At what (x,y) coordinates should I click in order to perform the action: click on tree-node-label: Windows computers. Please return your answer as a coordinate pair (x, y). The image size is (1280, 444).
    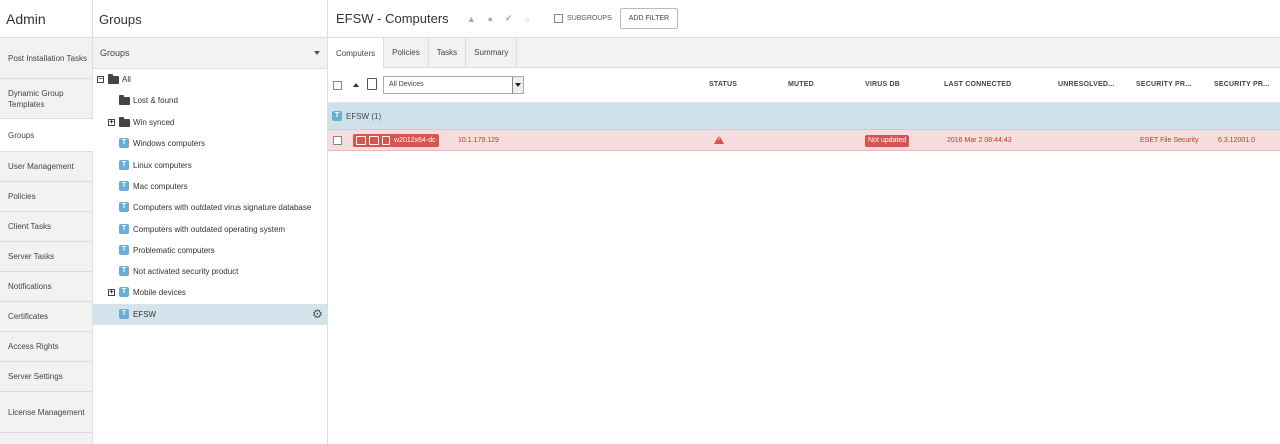
    Looking at the image, I should click on (169, 143).